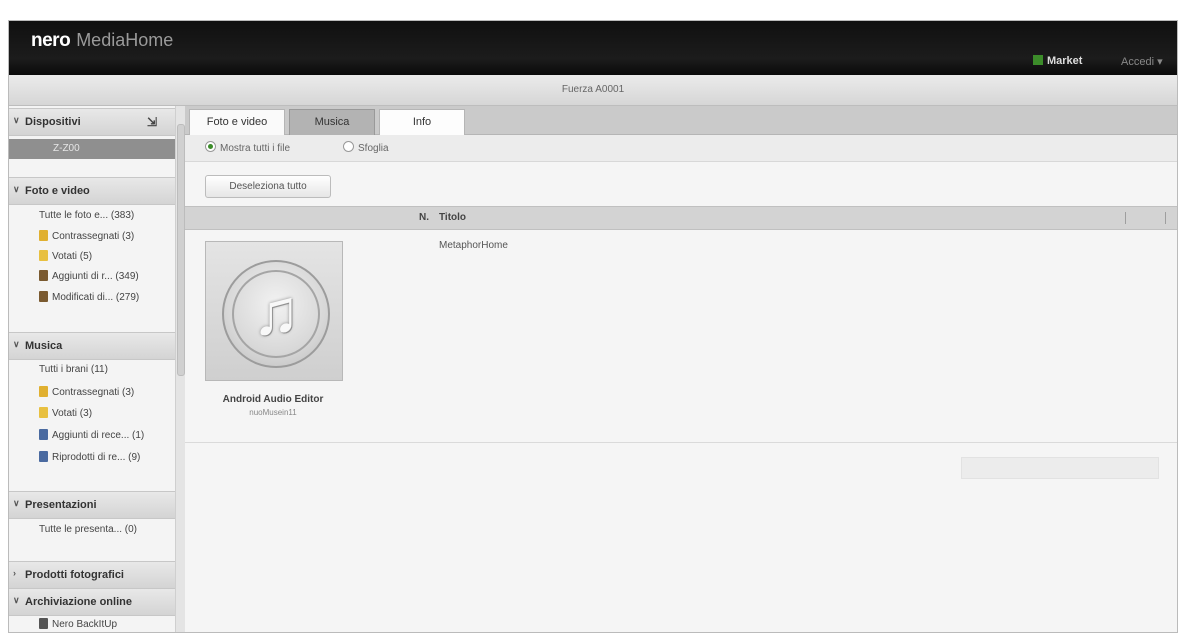  What do you see at coordinates (348, 146) in the screenshot?
I see `radio-unselected-icon` at bounding box center [348, 146].